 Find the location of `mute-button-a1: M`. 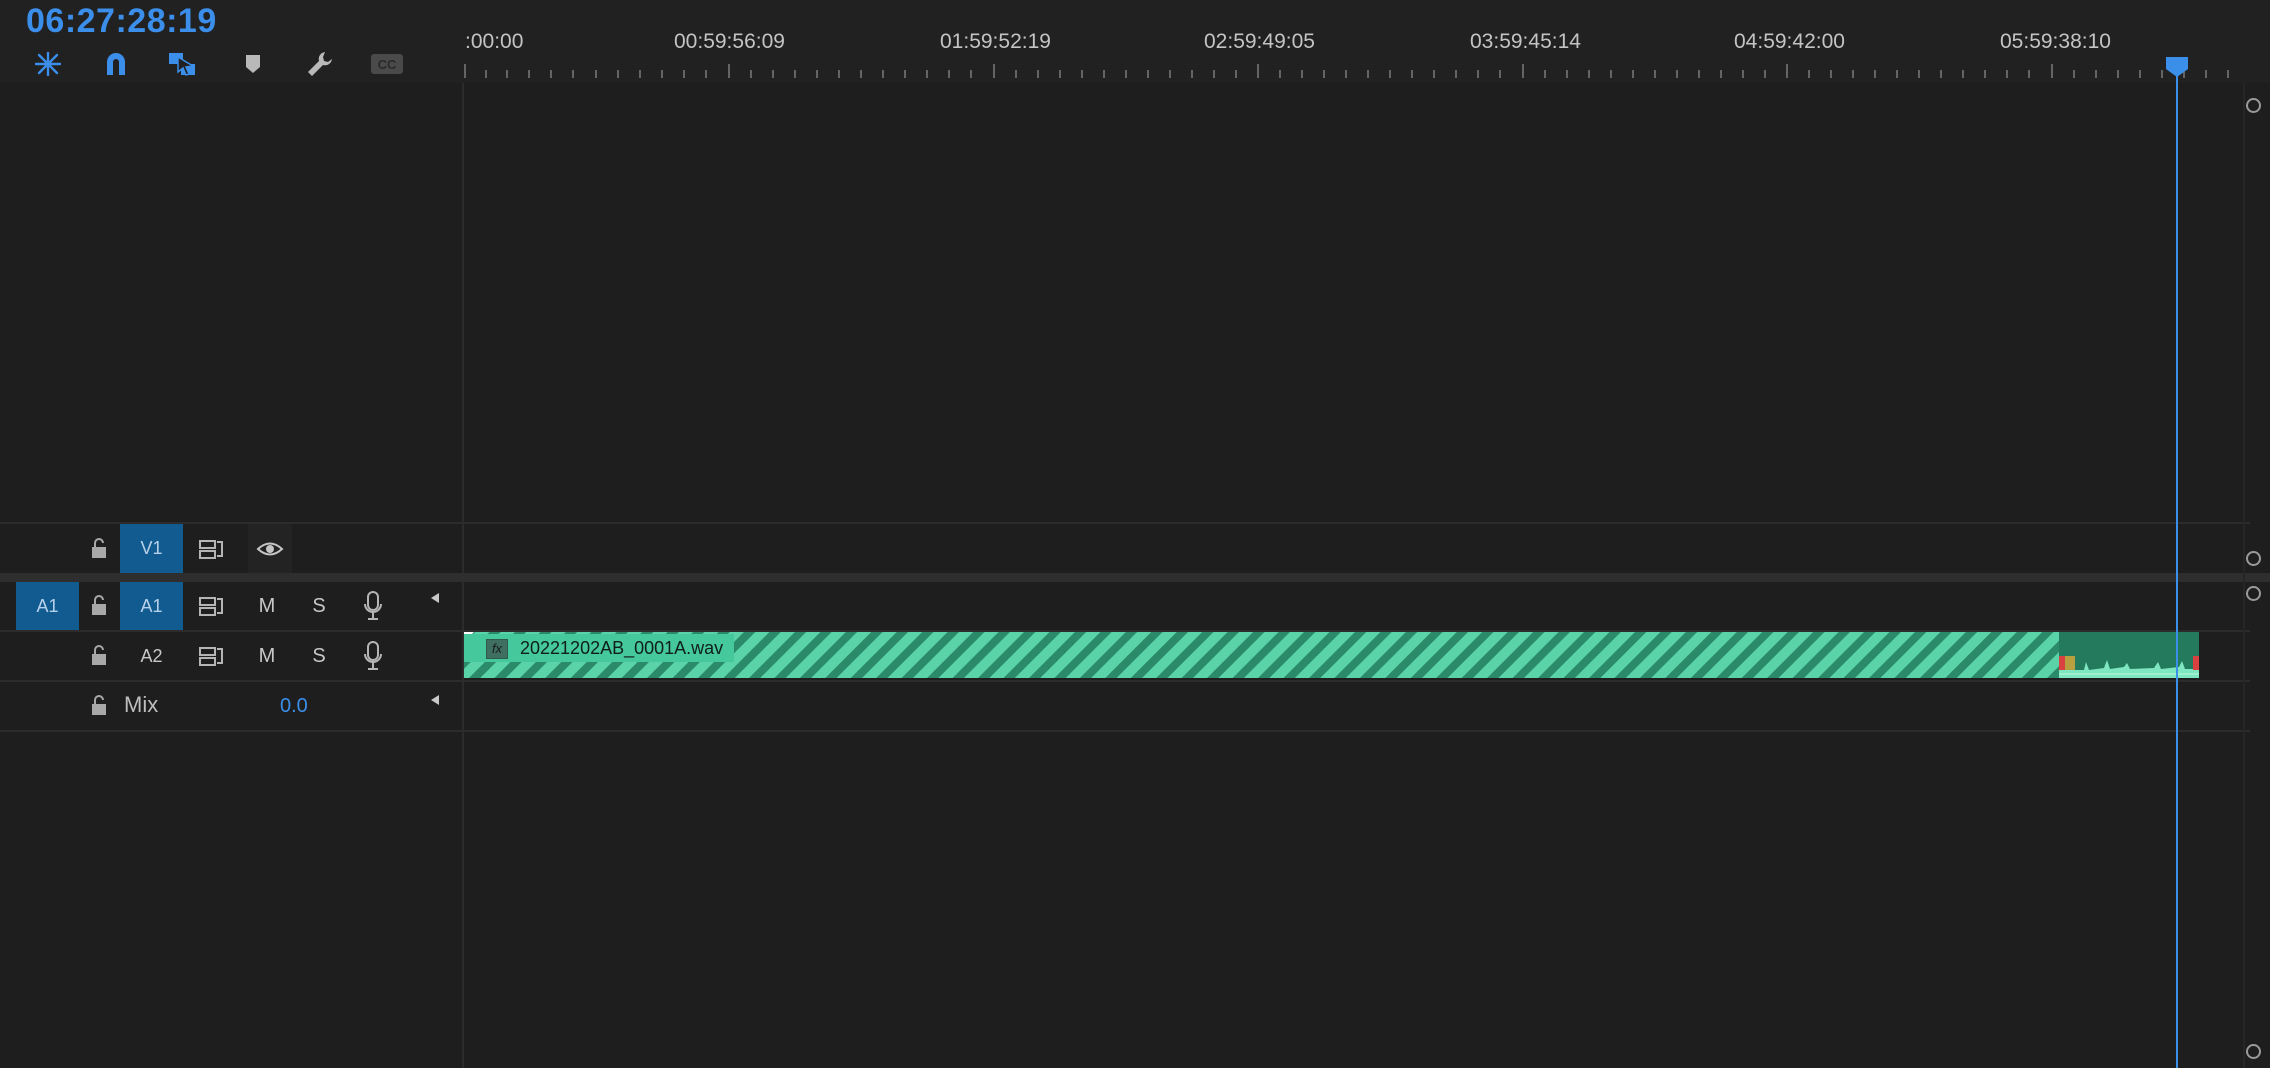

mute-button-a1: M is located at coordinates (267, 606).